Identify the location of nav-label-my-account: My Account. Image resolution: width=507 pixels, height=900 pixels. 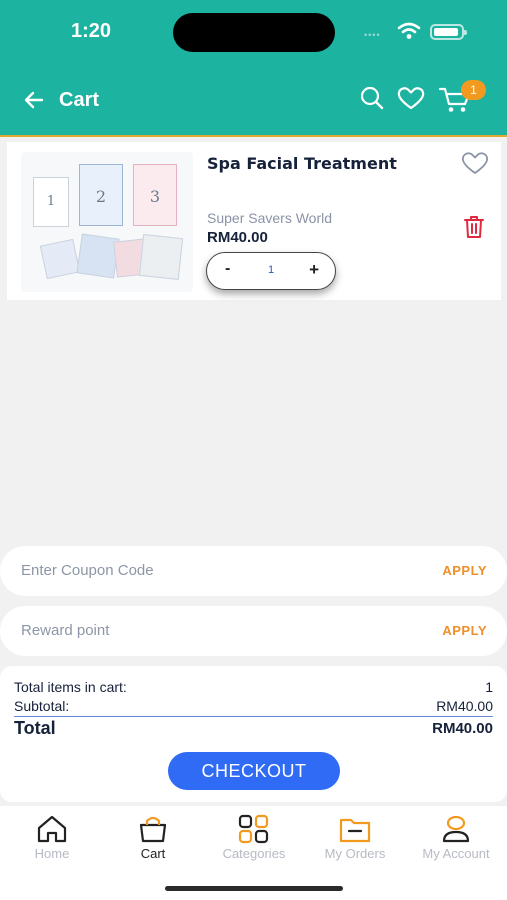
(456, 853).